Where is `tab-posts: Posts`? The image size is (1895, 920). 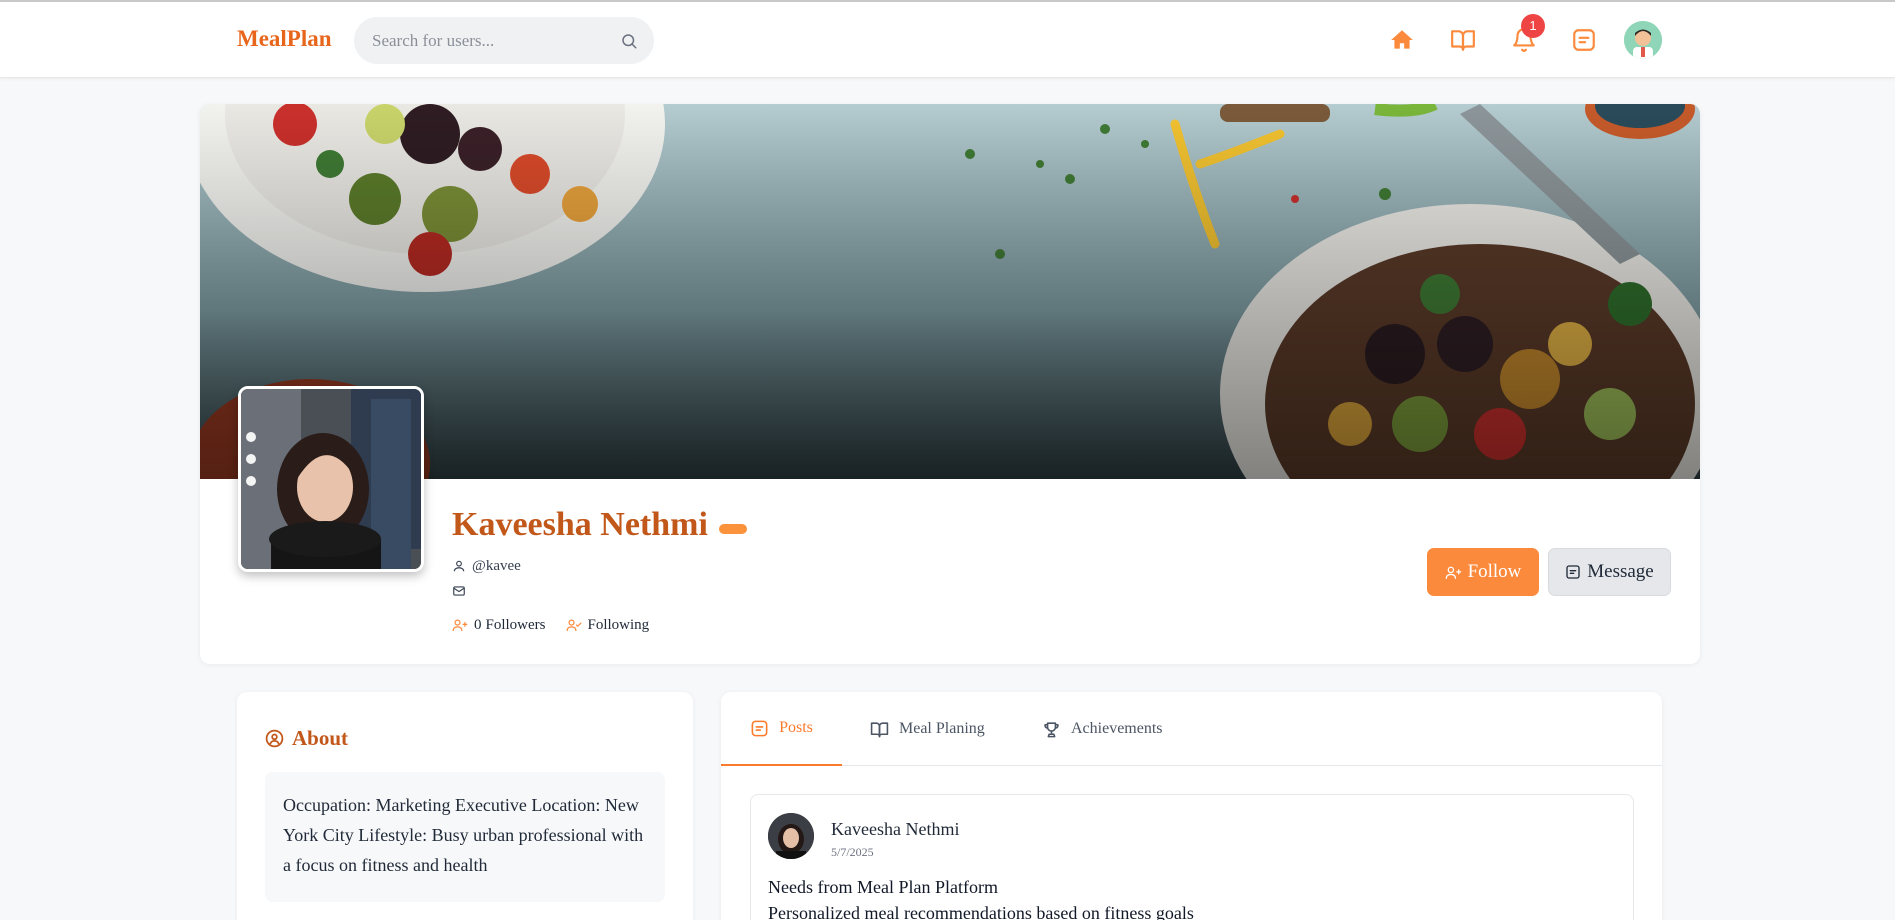
tab-posts: Posts is located at coordinates (781, 729).